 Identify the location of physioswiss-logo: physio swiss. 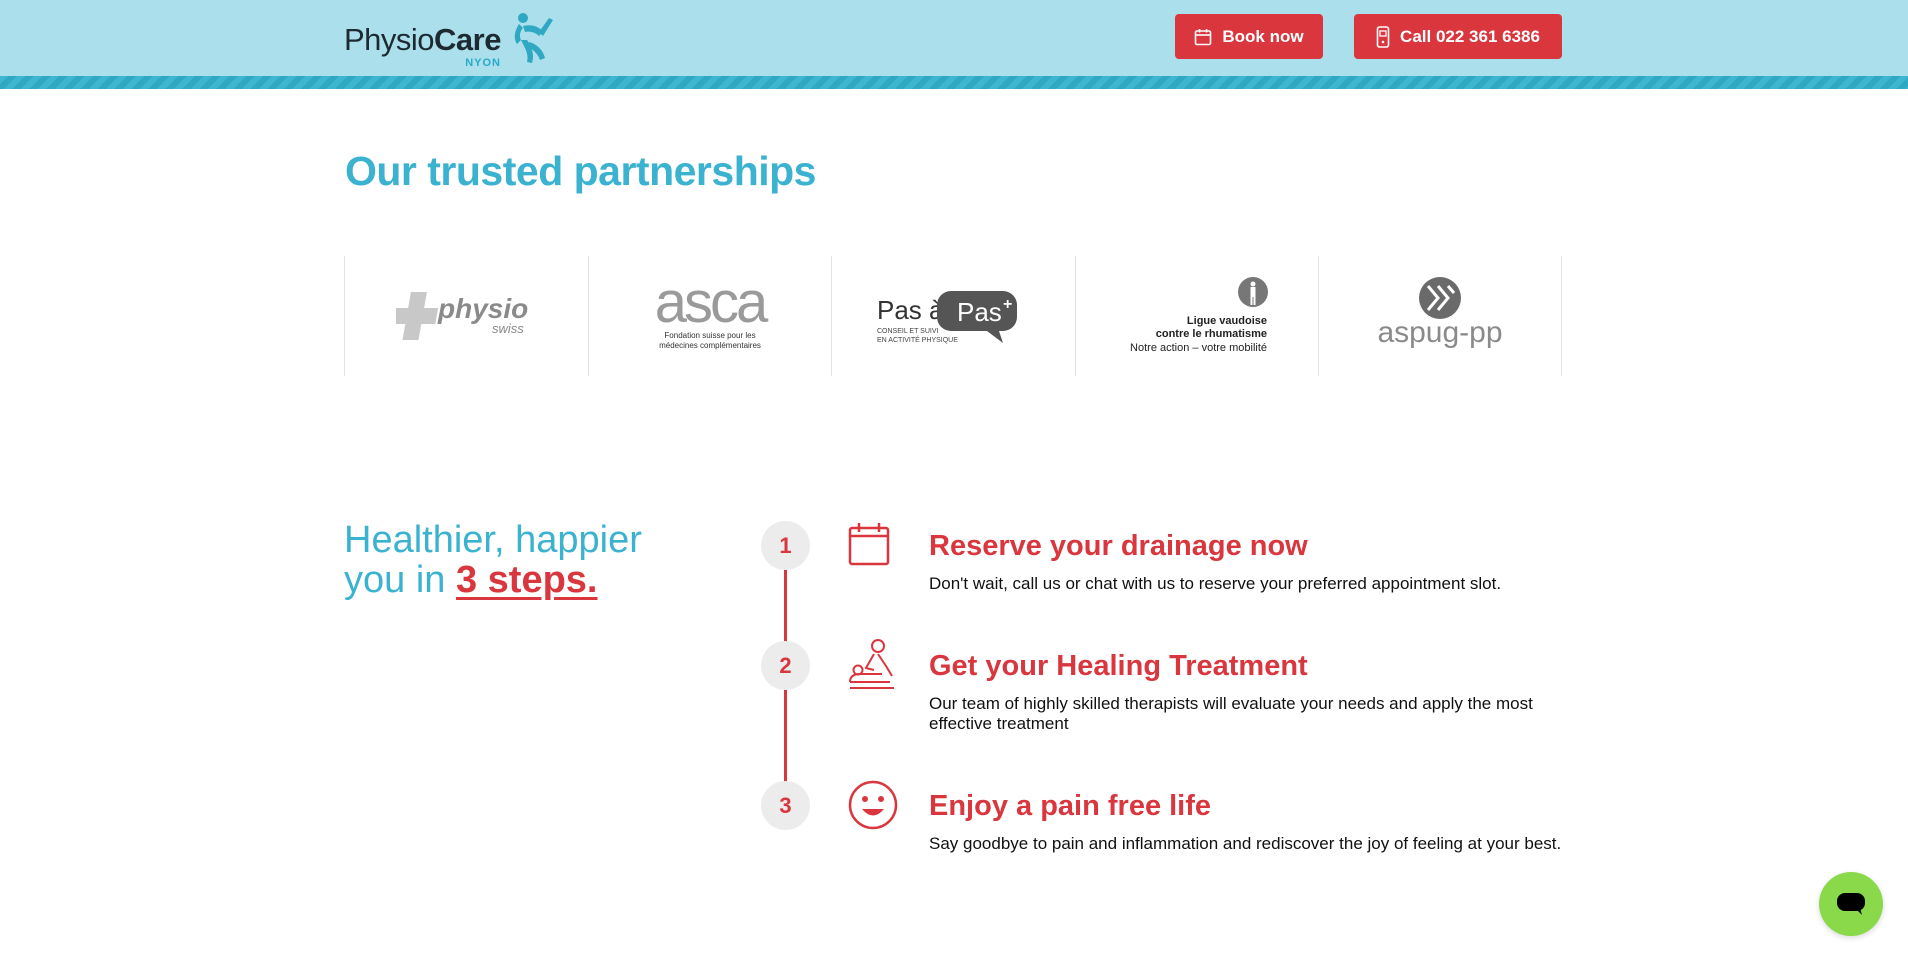
(462, 316).